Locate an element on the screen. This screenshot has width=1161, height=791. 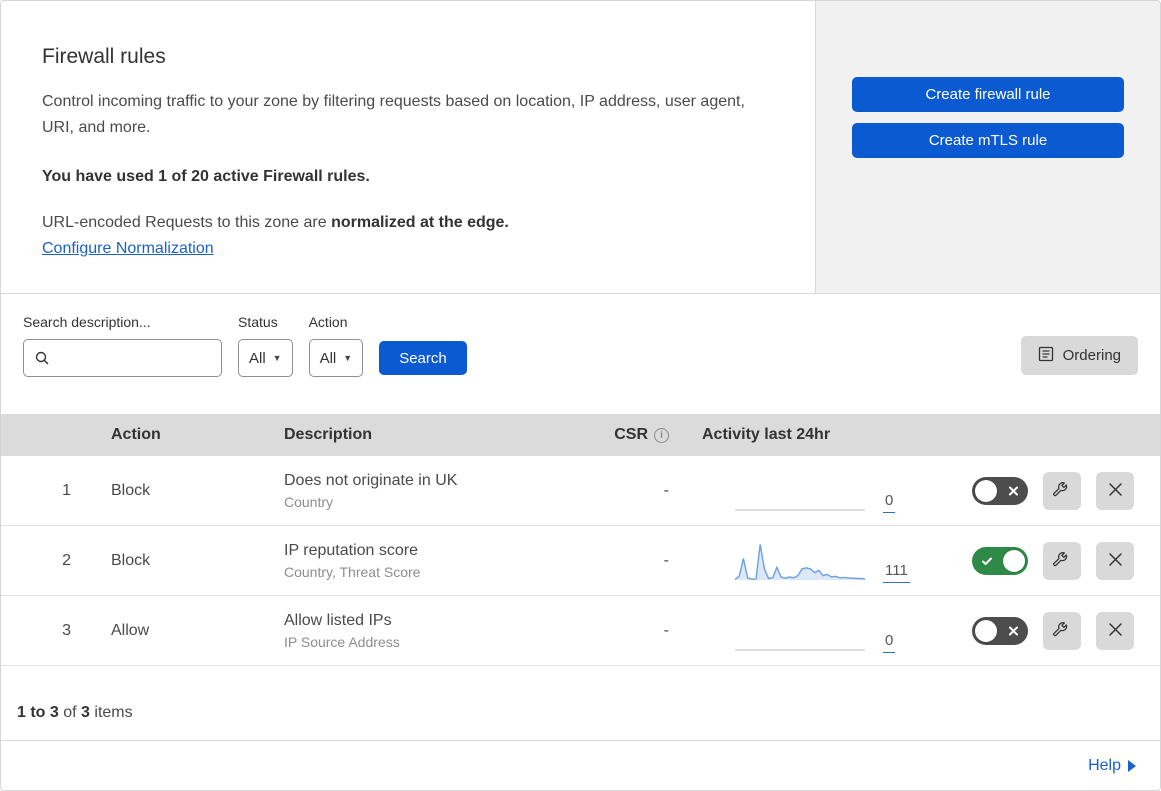
pagination-range: 1 to 3 is located at coordinates (38, 712).